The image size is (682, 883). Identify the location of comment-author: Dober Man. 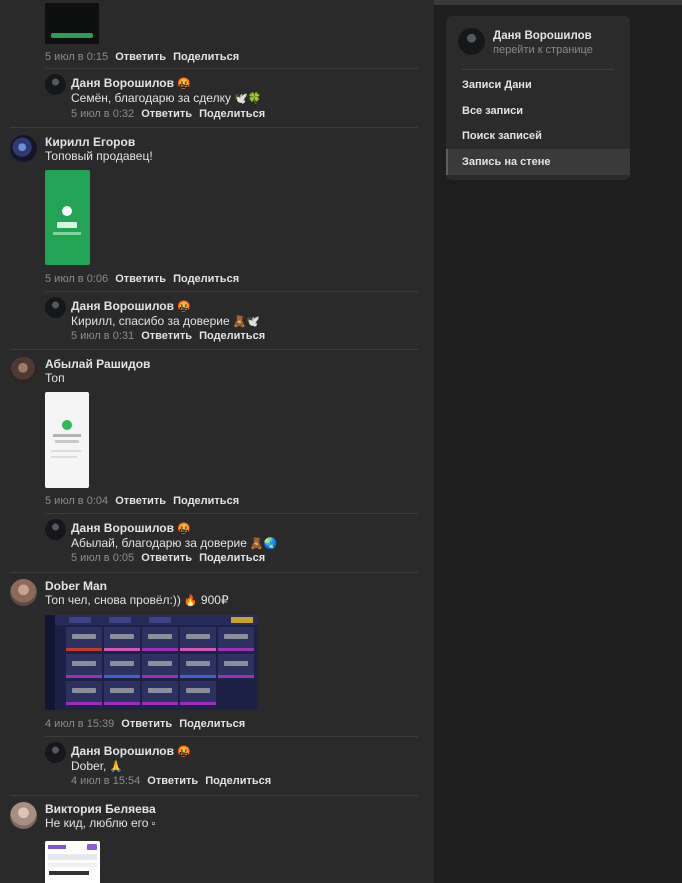
(76, 586).